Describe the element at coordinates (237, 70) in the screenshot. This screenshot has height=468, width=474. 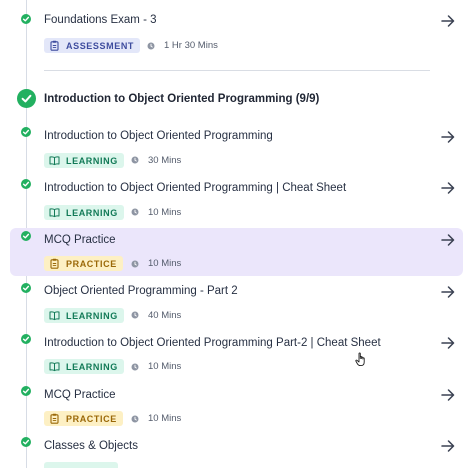
I see `section-divider` at that location.